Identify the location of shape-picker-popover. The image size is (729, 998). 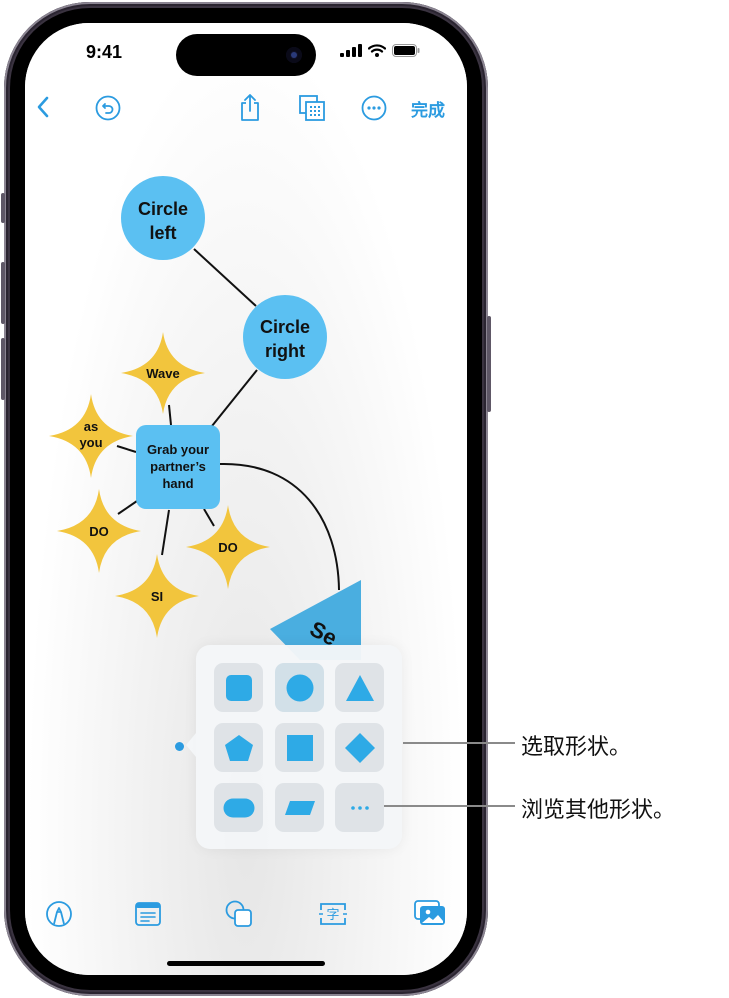
(294, 747).